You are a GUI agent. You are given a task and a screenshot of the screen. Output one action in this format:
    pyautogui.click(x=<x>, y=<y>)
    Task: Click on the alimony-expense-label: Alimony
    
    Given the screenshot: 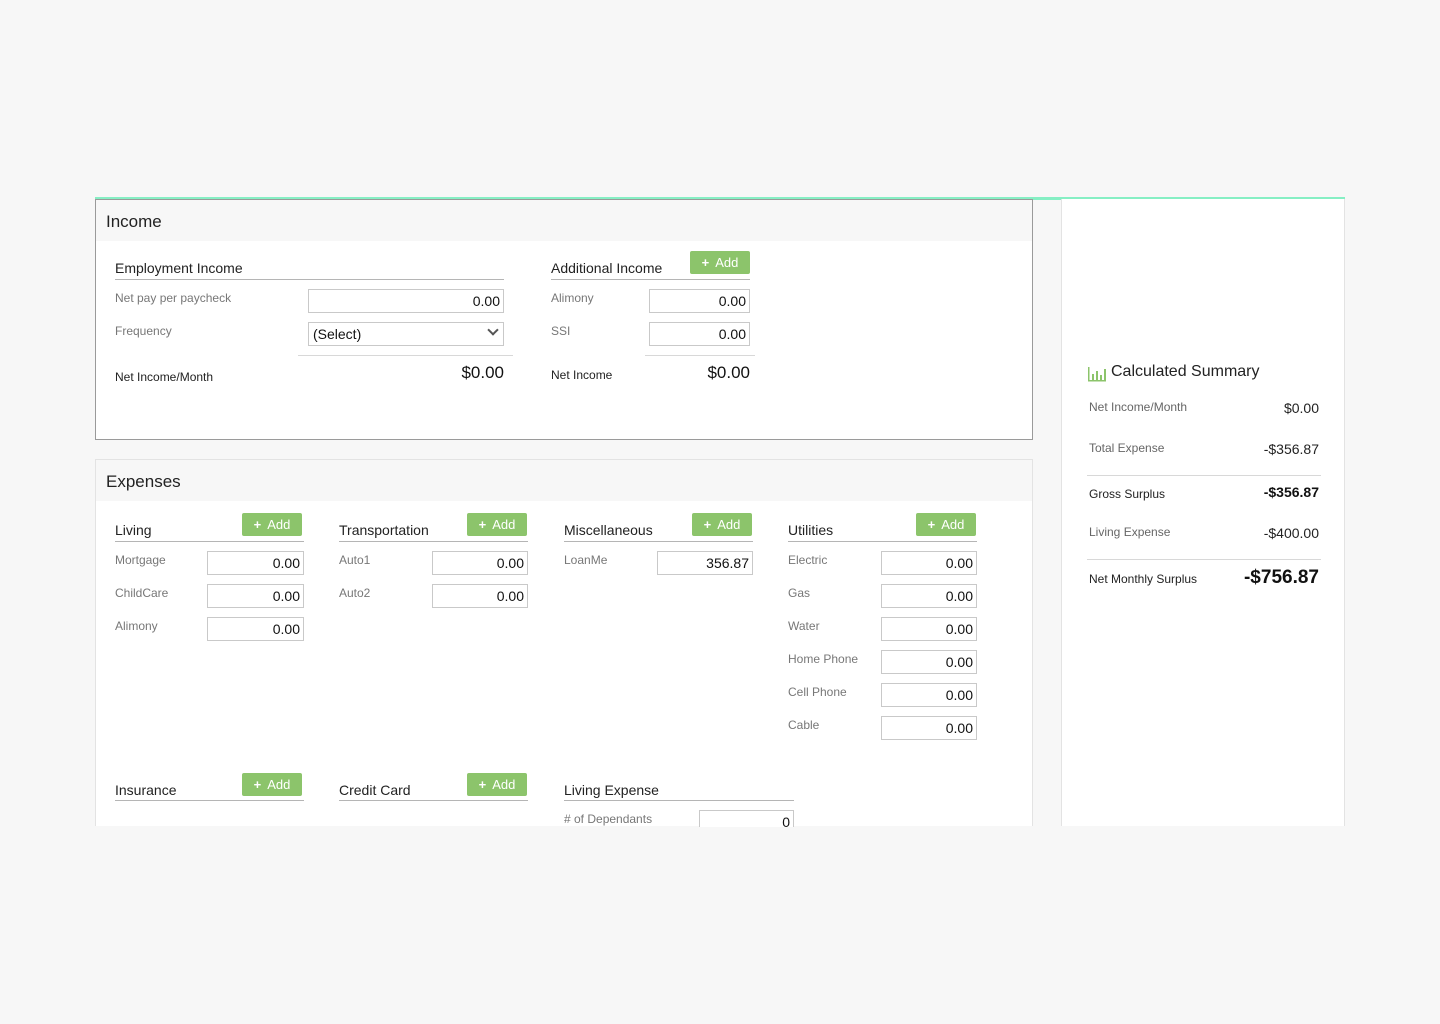 What is the action you would take?
    pyautogui.click(x=136, y=626)
    